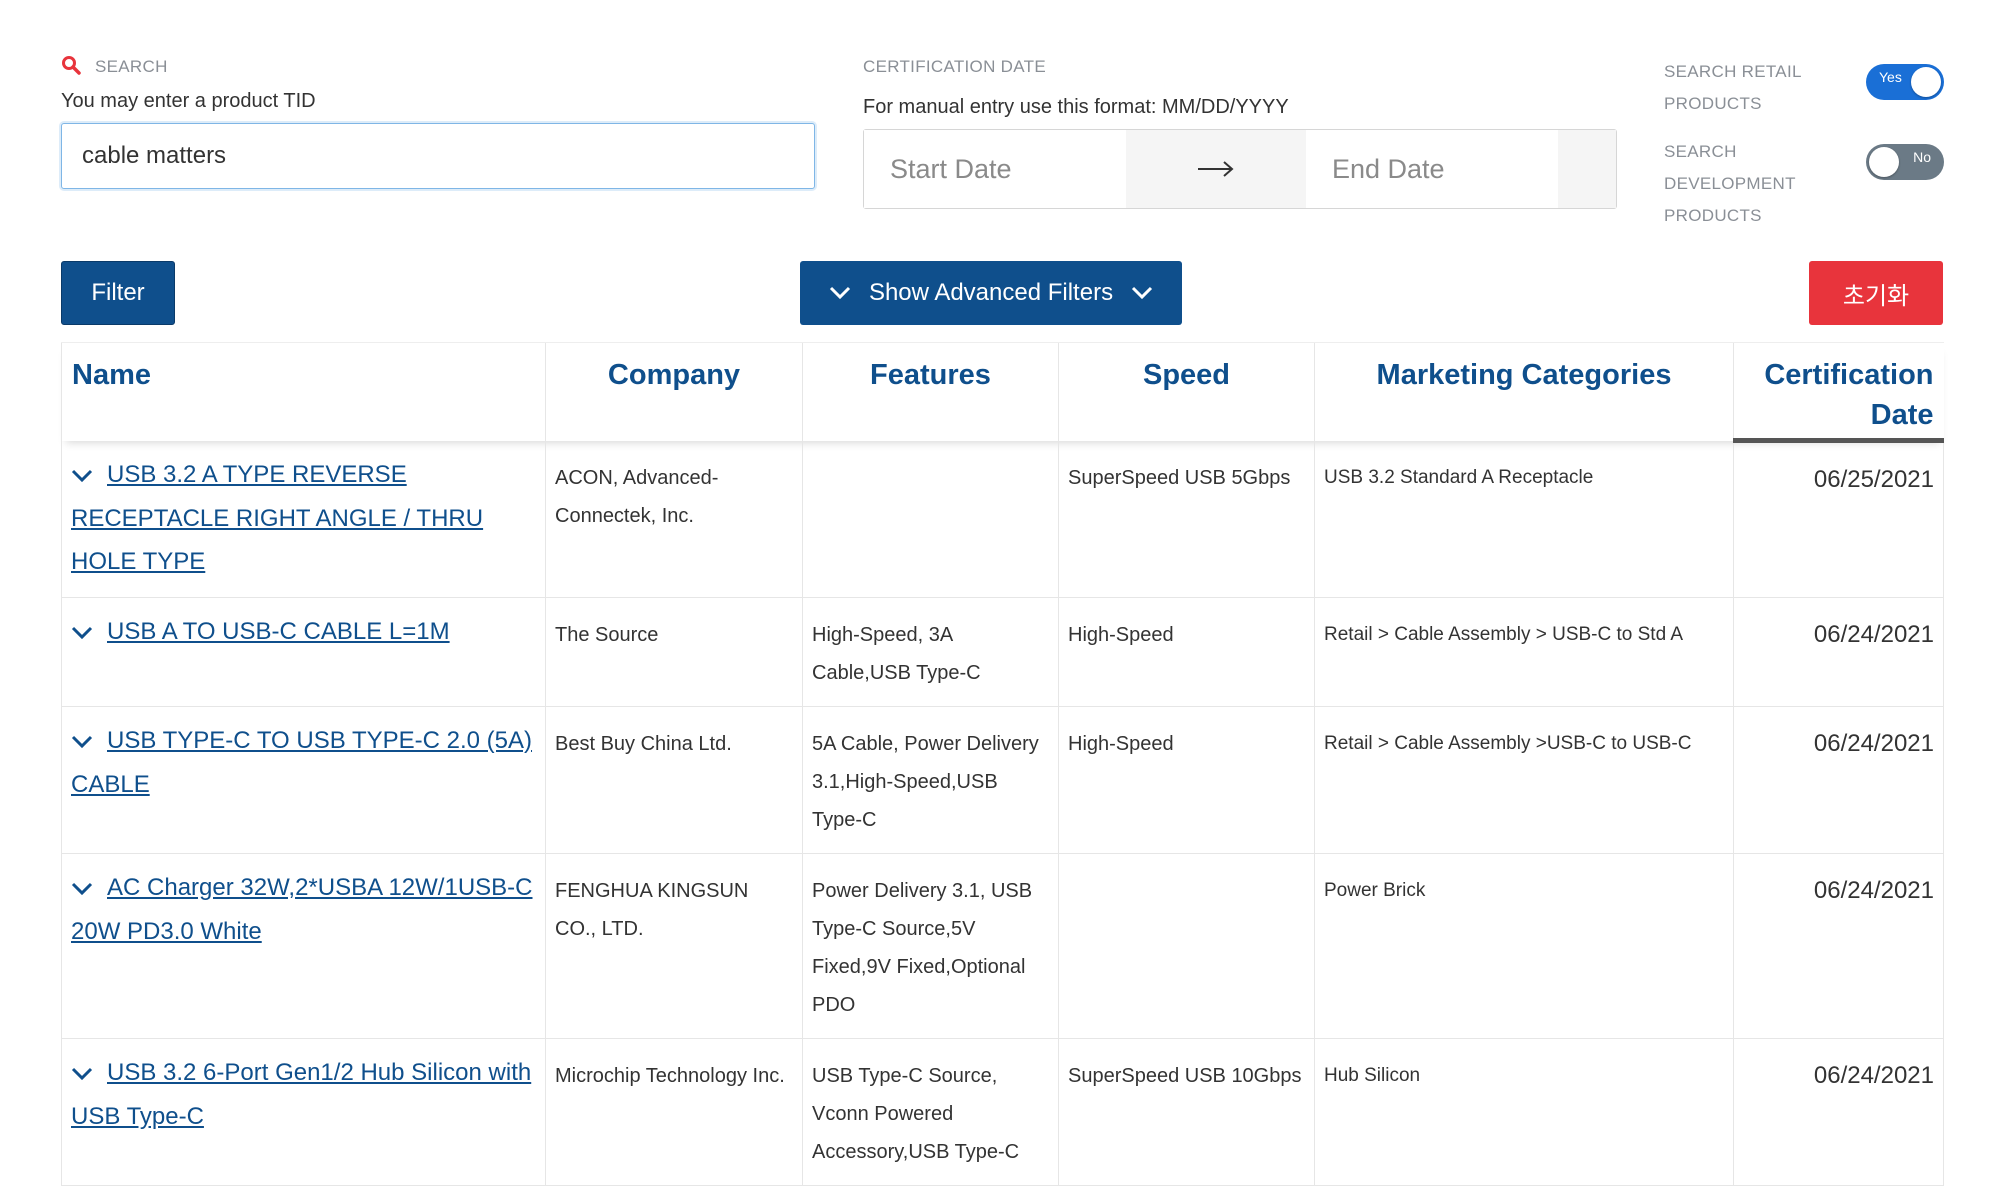  I want to click on date-cell: 06/25/2021, so click(1838, 519).